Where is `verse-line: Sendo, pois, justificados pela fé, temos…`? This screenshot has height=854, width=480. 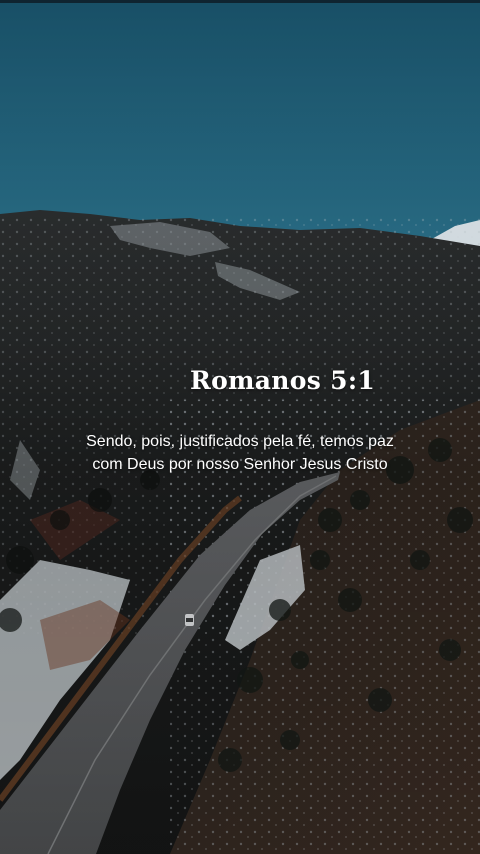 verse-line: Sendo, pois, justificados pela fé, temos… is located at coordinates (240, 441).